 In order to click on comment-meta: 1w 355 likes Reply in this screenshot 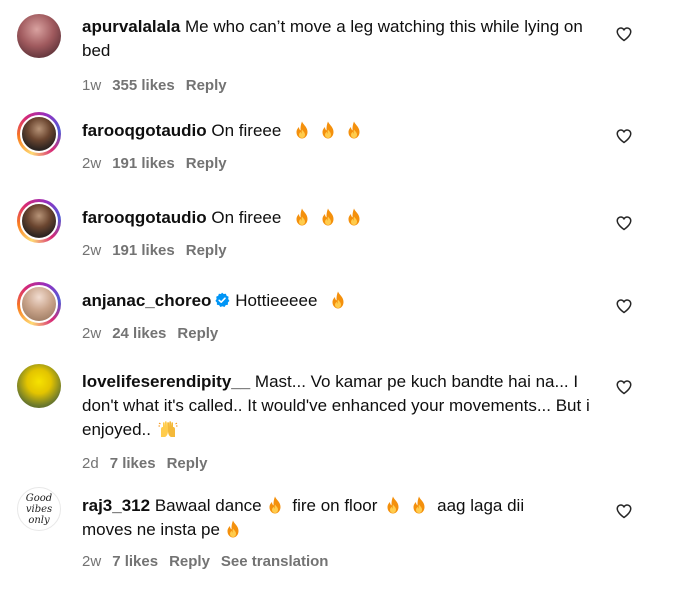, I will do `click(160, 85)`.